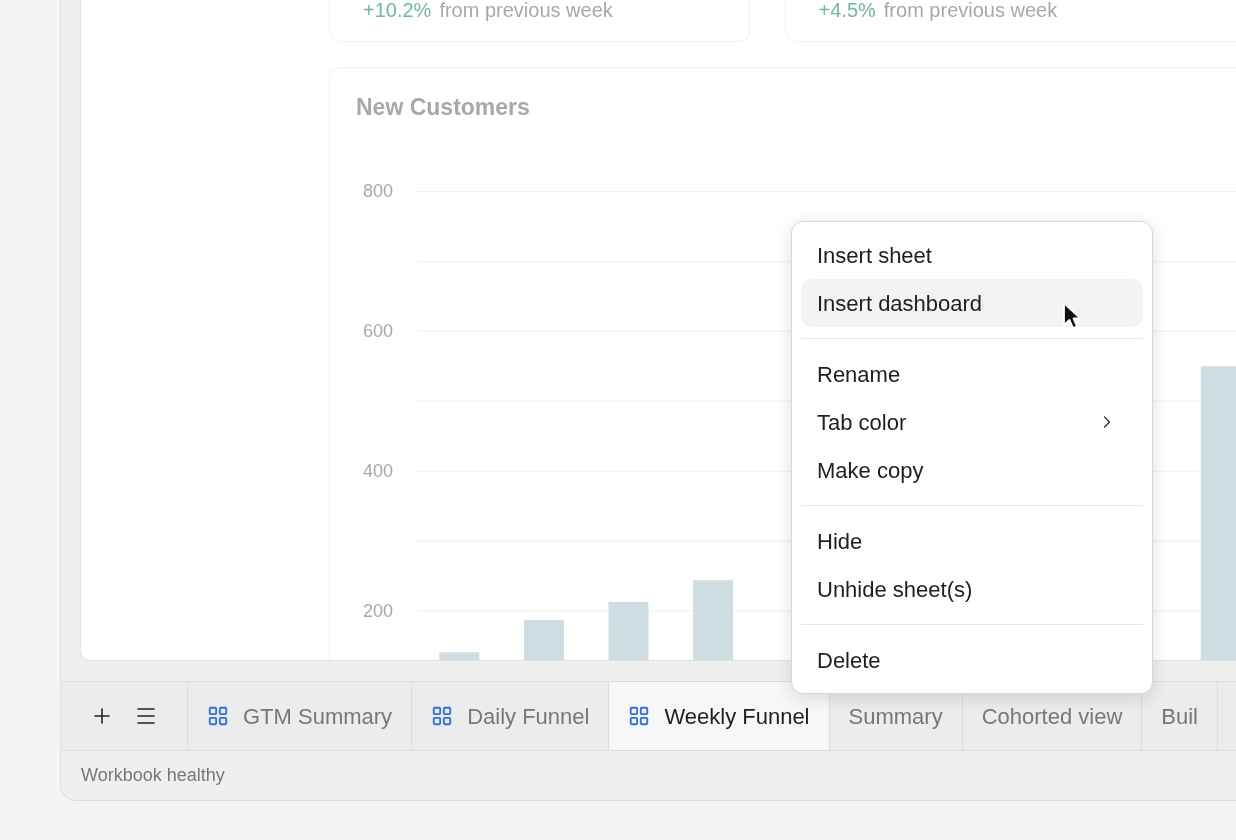 This screenshot has width=1236, height=840. I want to click on menu-item: Insert dashboard, so click(972, 303).